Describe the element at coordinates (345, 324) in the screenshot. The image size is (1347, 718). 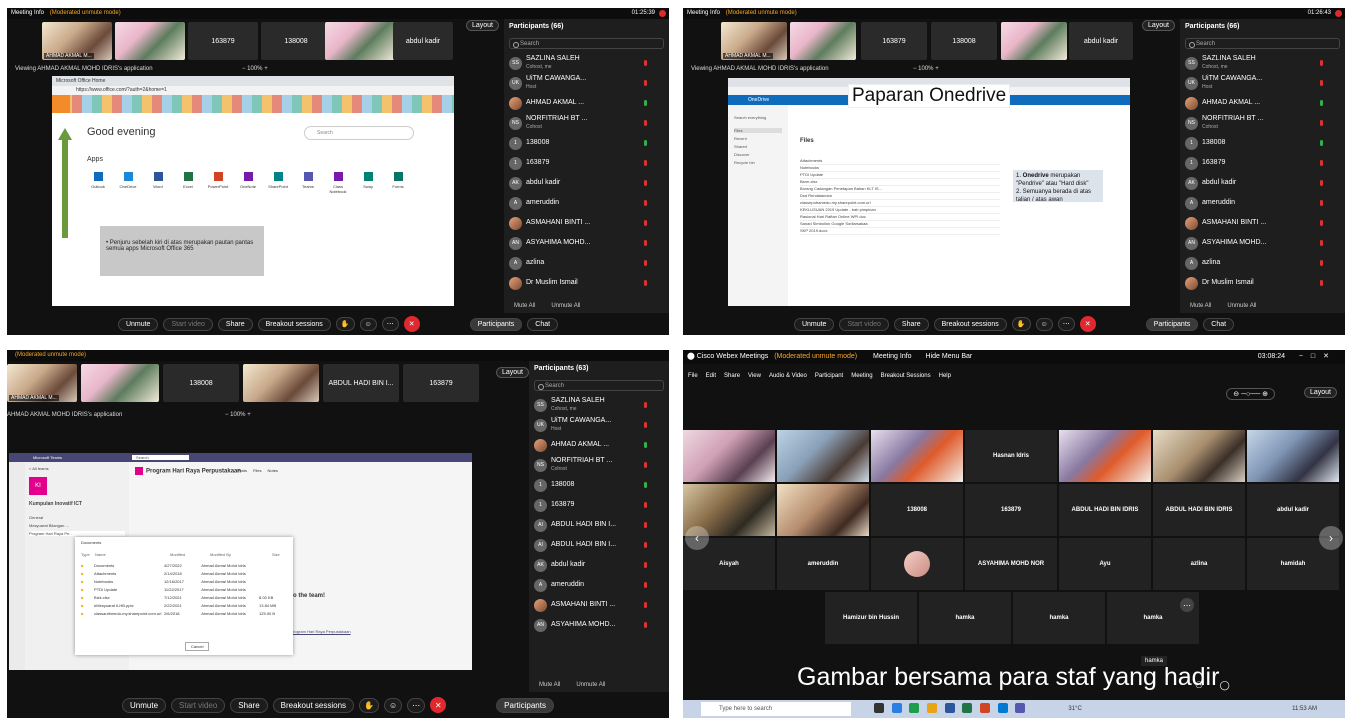
I see `raise-hand-icon: ✋` at that location.